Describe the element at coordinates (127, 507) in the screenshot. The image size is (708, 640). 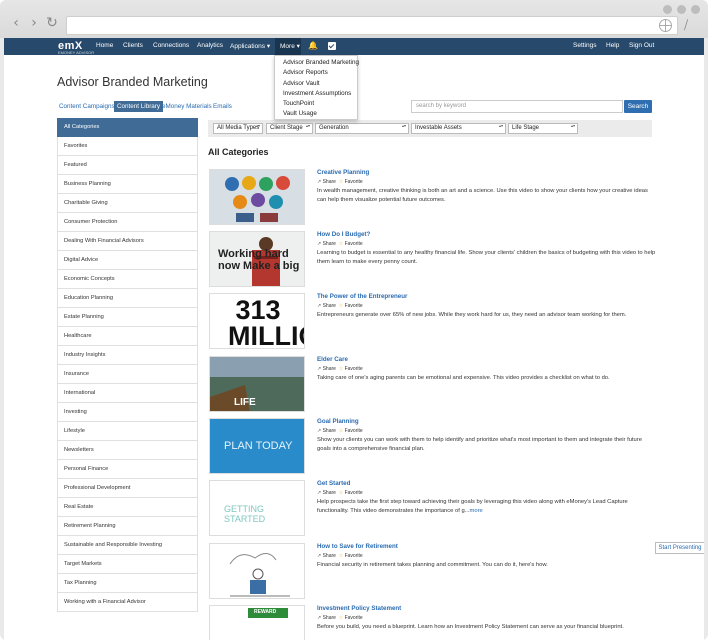
I see `sidebar-item-real-estate: Real Estate` at that location.